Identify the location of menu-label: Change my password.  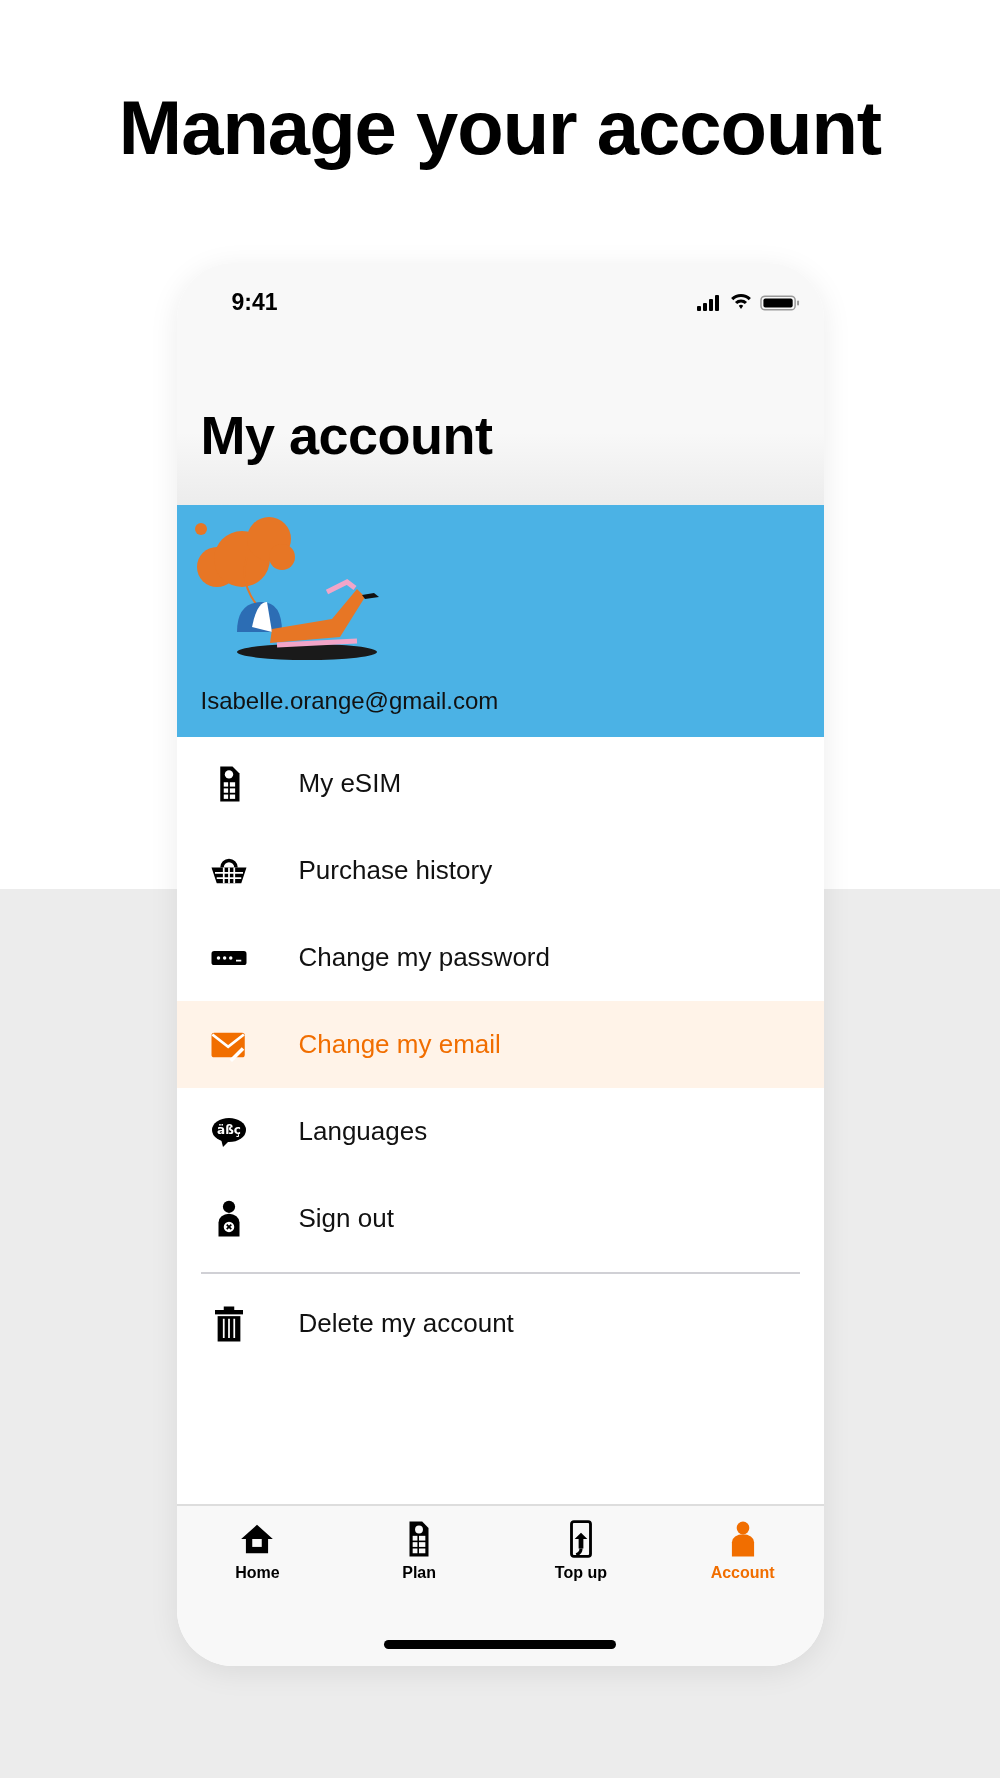
(424, 957).